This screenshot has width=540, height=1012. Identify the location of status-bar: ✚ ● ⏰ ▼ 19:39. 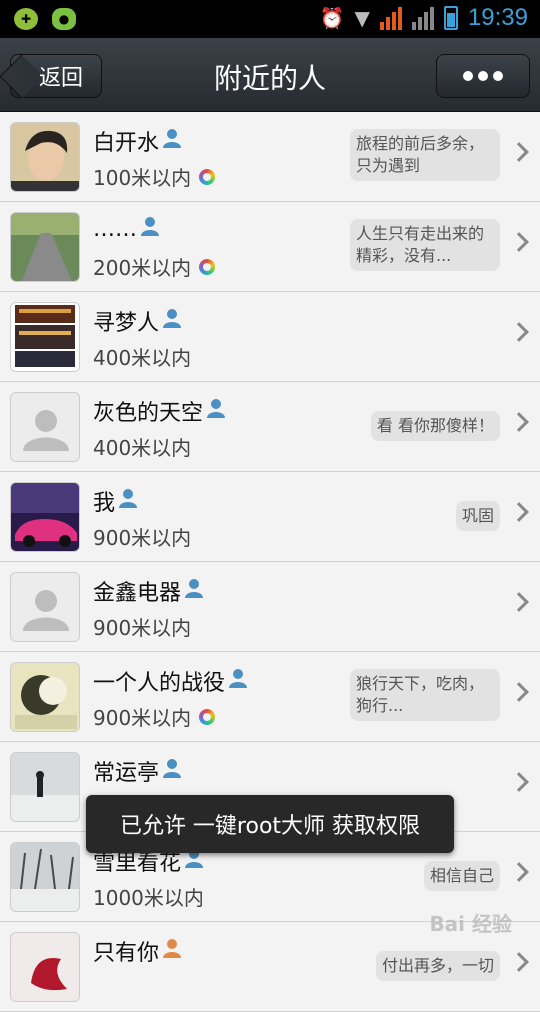
(270, 19).